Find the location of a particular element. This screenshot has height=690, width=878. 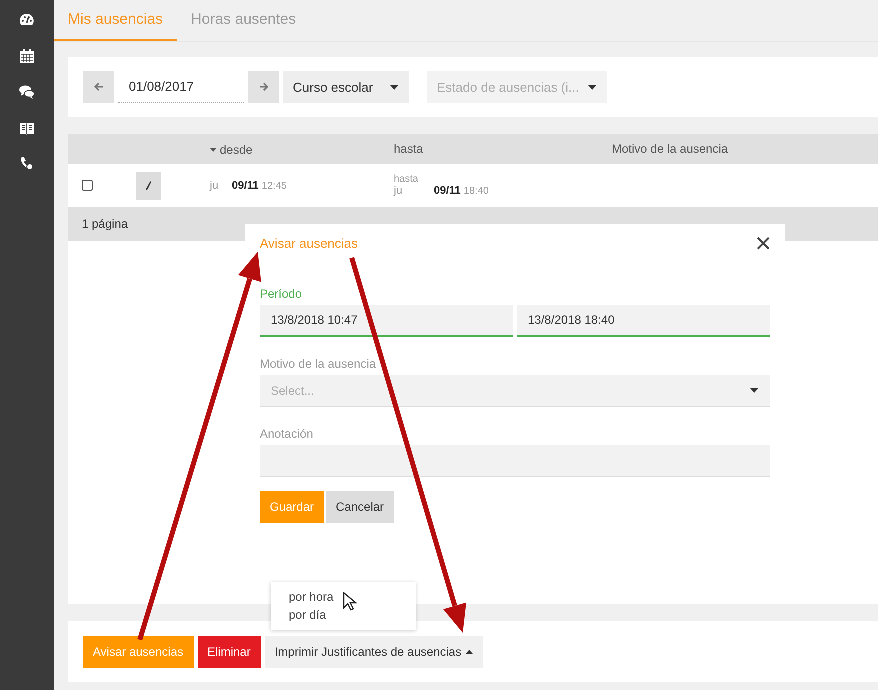

sort-caret-icon is located at coordinates (213, 150).